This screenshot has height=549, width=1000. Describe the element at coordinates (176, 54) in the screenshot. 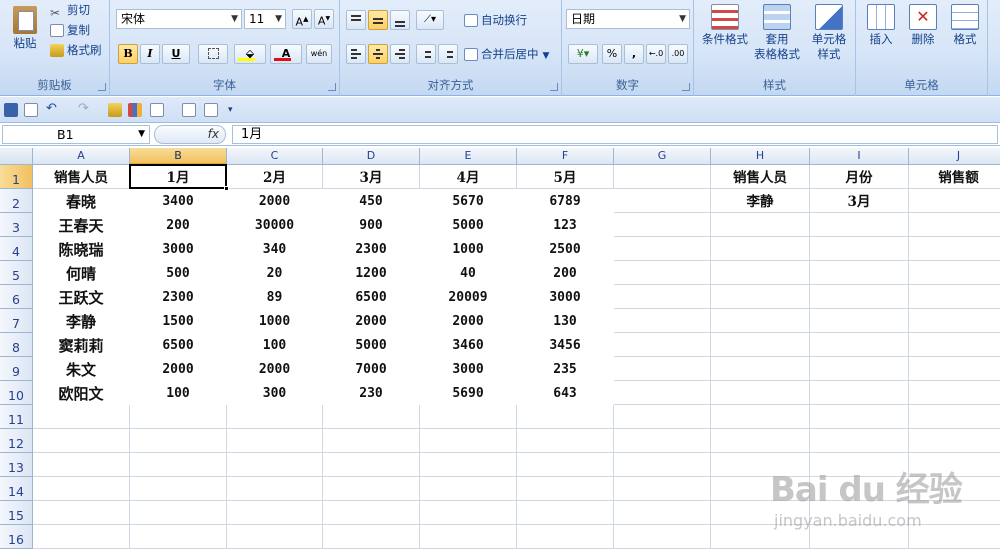

I see `underline-button: U` at that location.